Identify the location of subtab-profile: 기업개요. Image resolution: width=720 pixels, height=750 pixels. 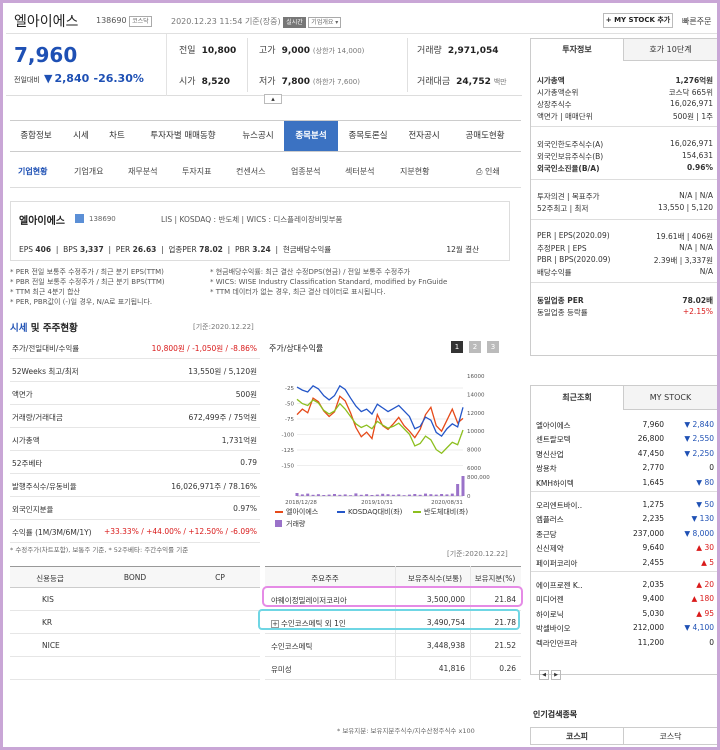
(88, 171).